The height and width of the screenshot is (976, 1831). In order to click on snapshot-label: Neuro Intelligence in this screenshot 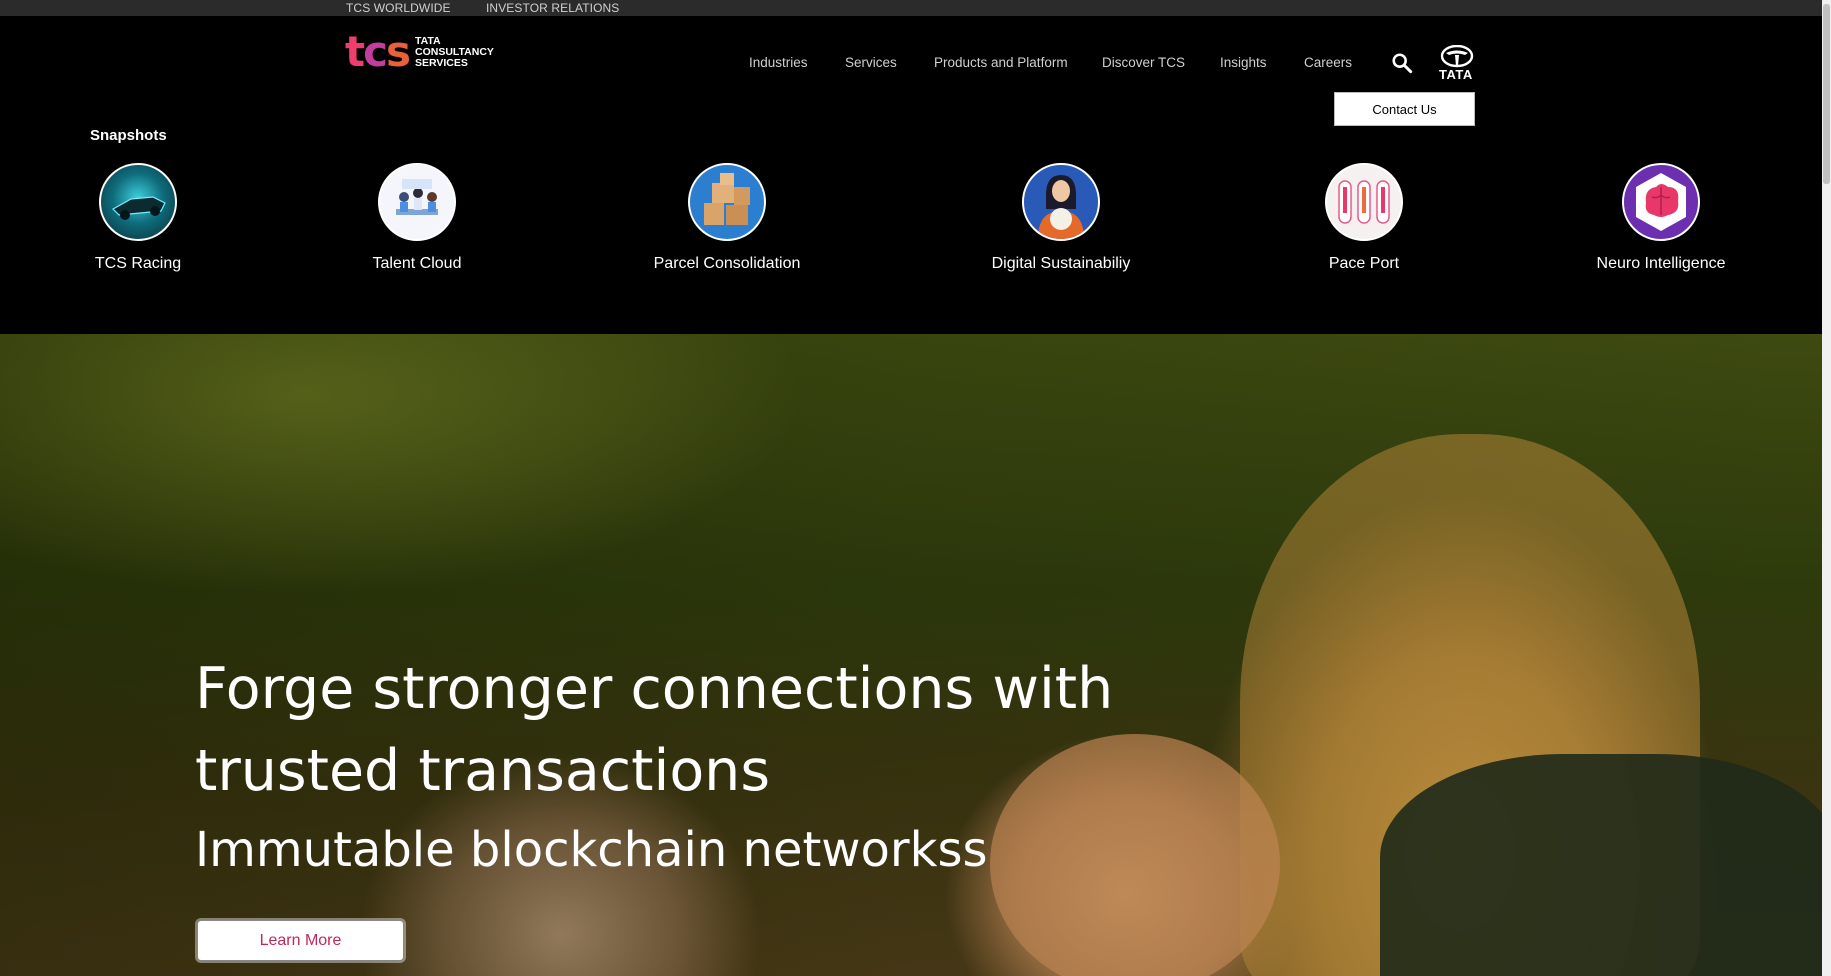, I will do `click(1661, 263)`.